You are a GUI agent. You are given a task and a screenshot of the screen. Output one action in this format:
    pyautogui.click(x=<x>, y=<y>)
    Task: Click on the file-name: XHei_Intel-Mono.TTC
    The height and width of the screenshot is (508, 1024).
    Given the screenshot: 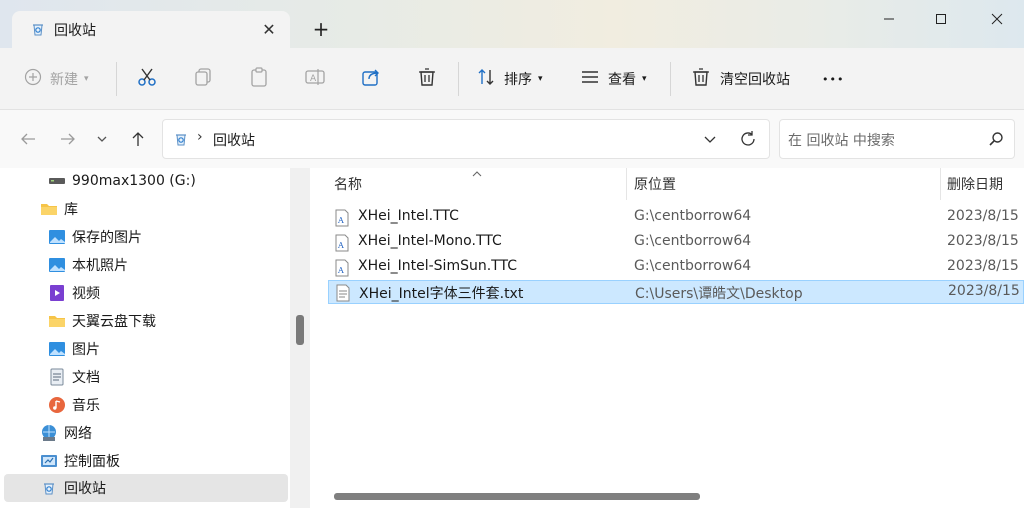 What is the action you would take?
    pyautogui.click(x=430, y=241)
    